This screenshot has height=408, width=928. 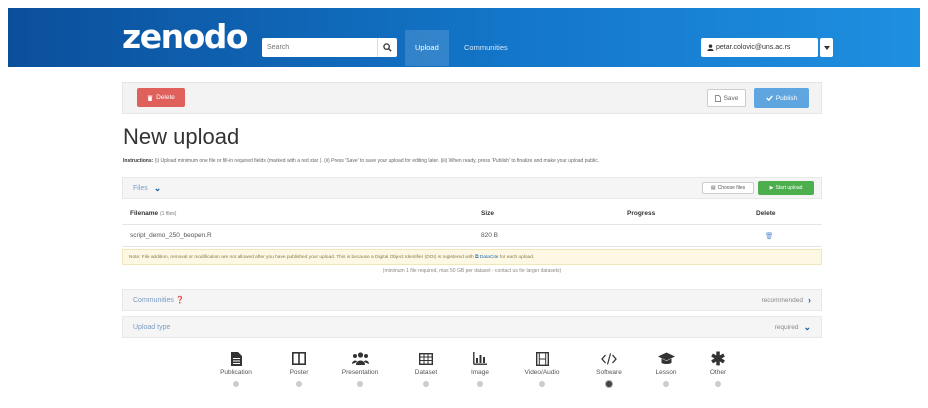 What do you see at coordinates (726, 98) in the screenshot?
I see `save-button: Save` at bounding box center [726, 98].